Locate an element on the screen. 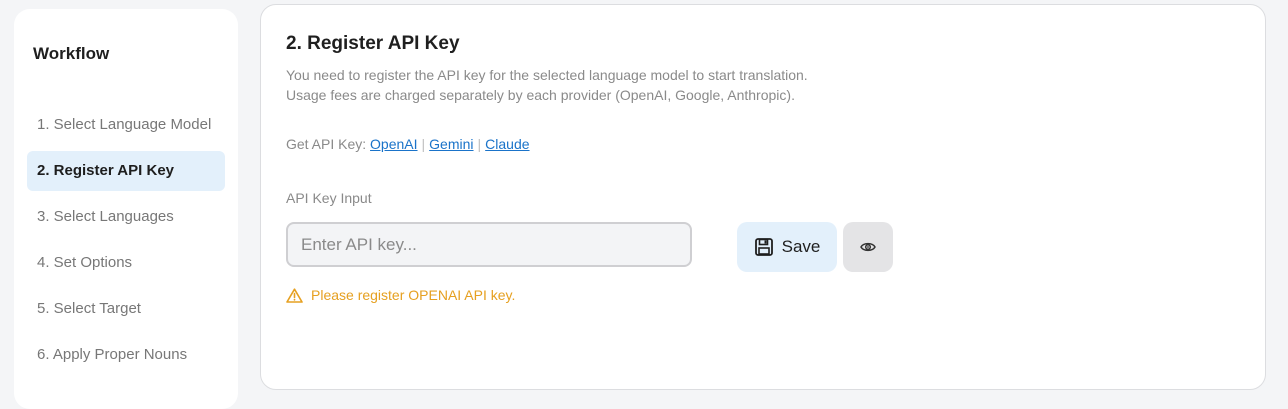  get-api-key-links: Get API Key: OpenAI | Gemini | Claude is located at coordinates (408, 144).